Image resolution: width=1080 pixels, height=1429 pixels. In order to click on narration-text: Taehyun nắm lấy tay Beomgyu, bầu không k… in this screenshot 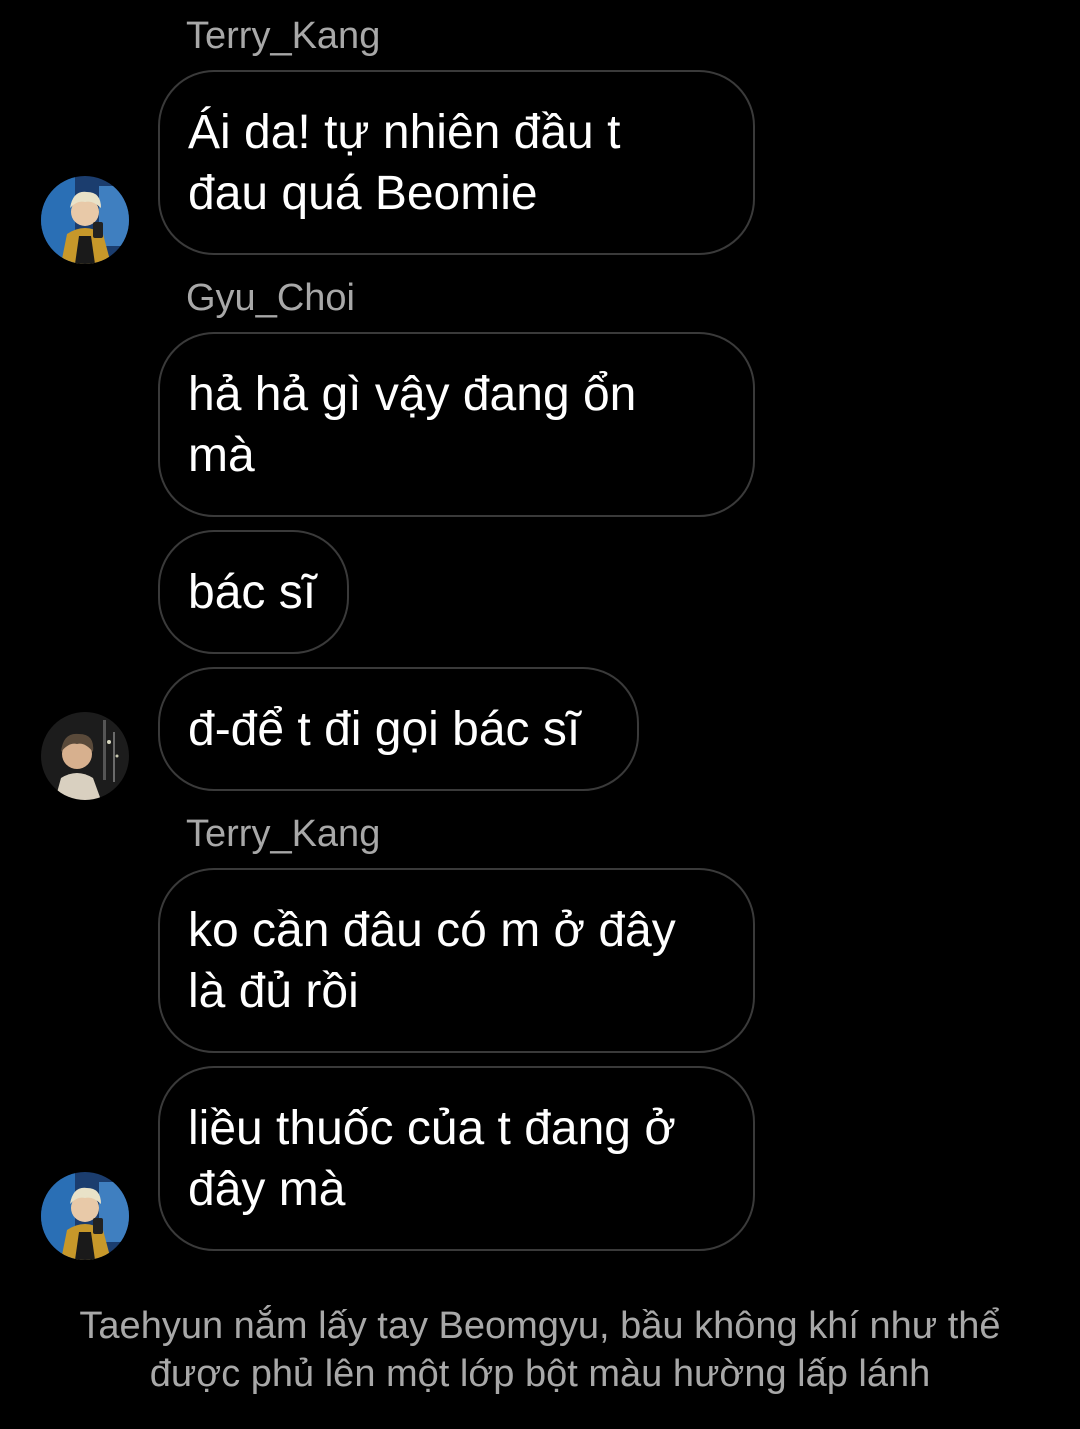, I will do `click(540, 1350)`.